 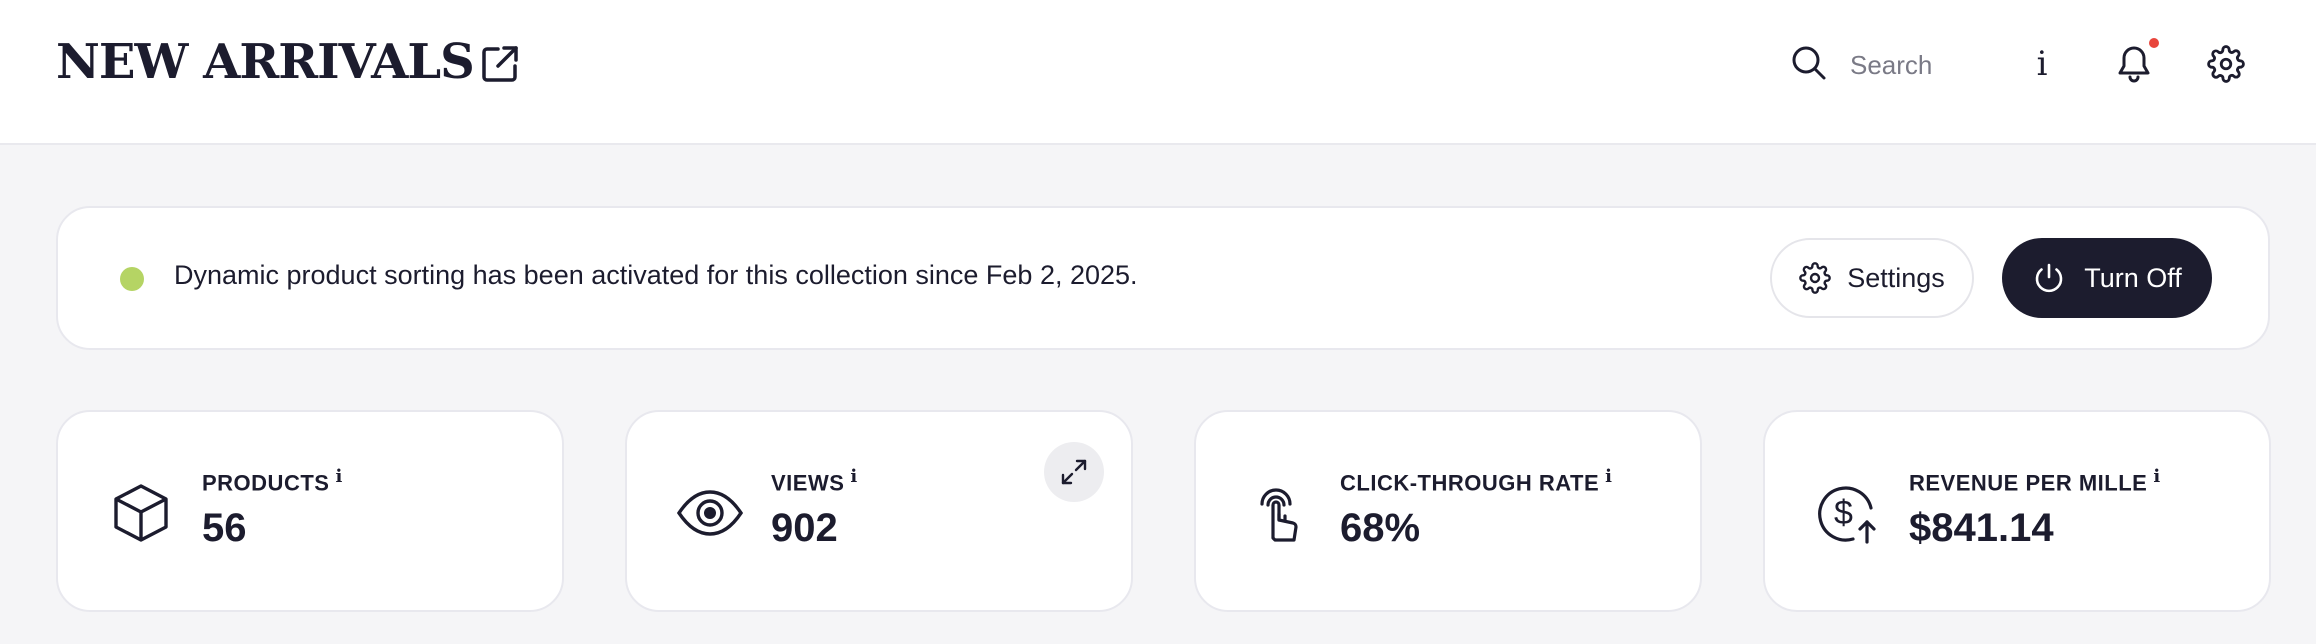 I want to click on notification-badge, so click(x=2154, y=43).